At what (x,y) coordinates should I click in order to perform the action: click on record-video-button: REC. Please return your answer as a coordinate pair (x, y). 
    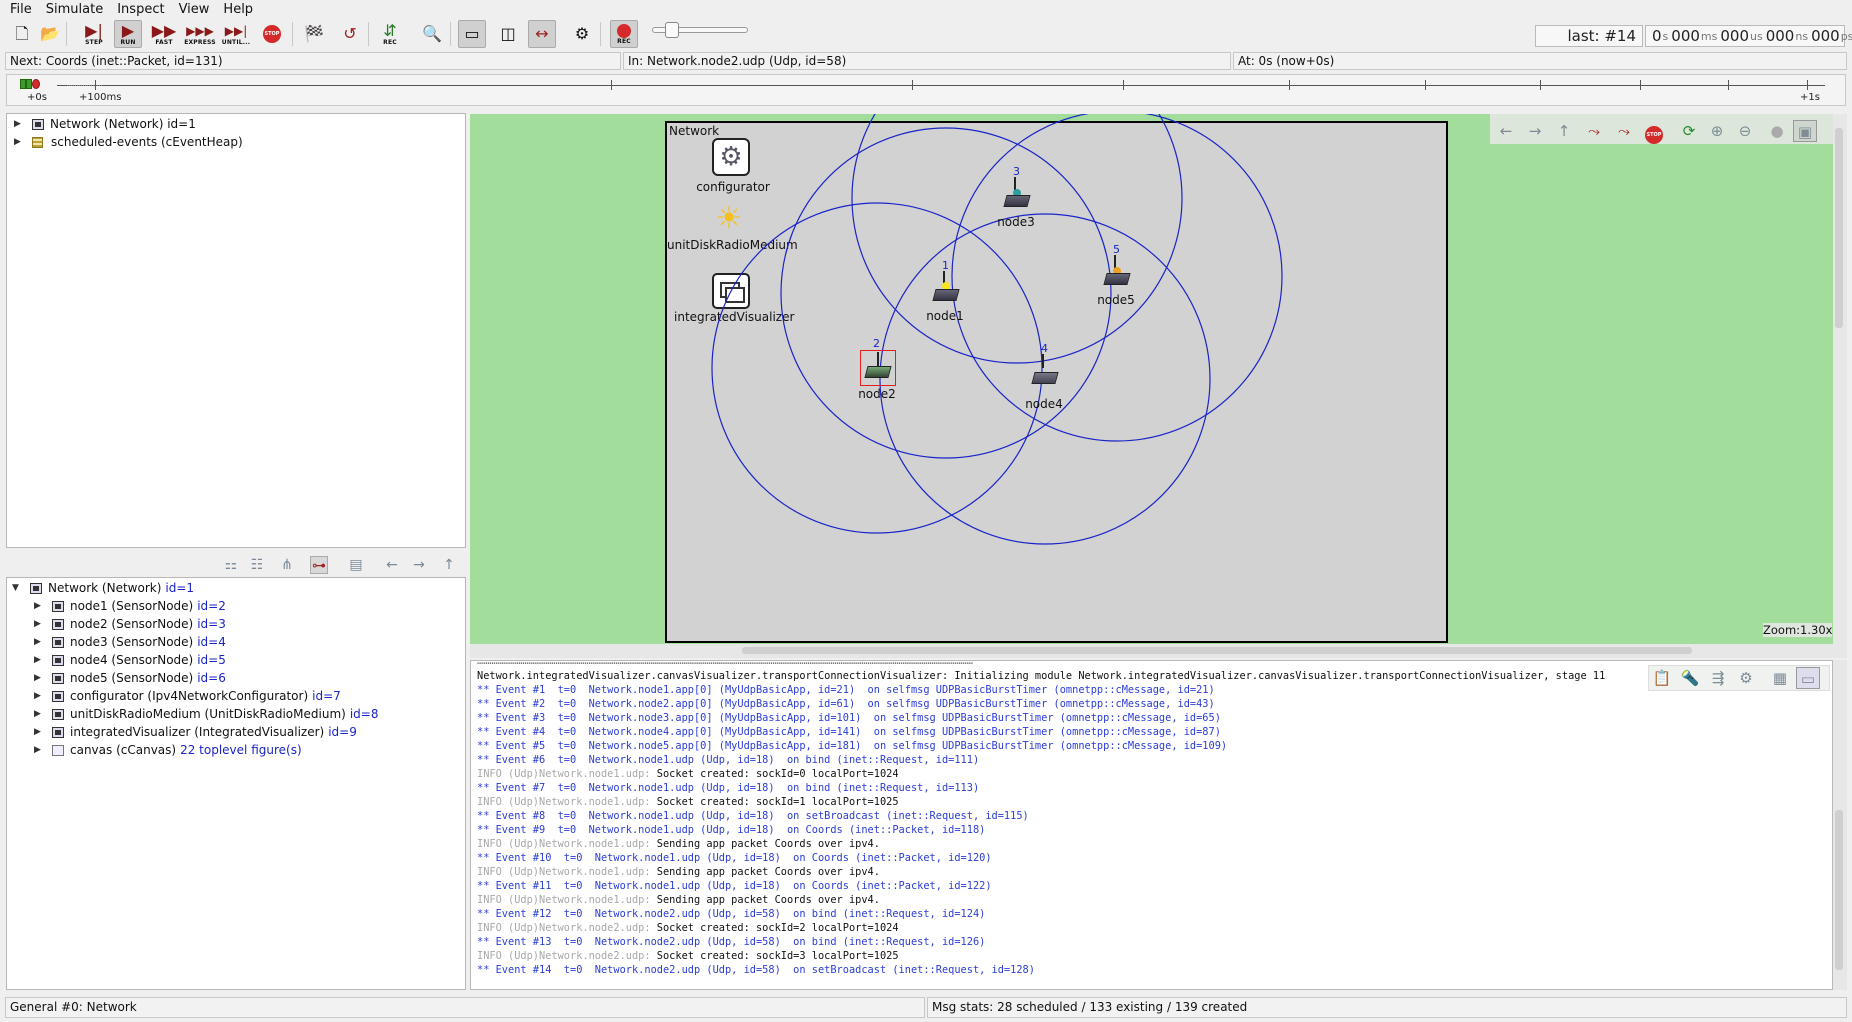
    Looking at the image, I should click on (624, 34).